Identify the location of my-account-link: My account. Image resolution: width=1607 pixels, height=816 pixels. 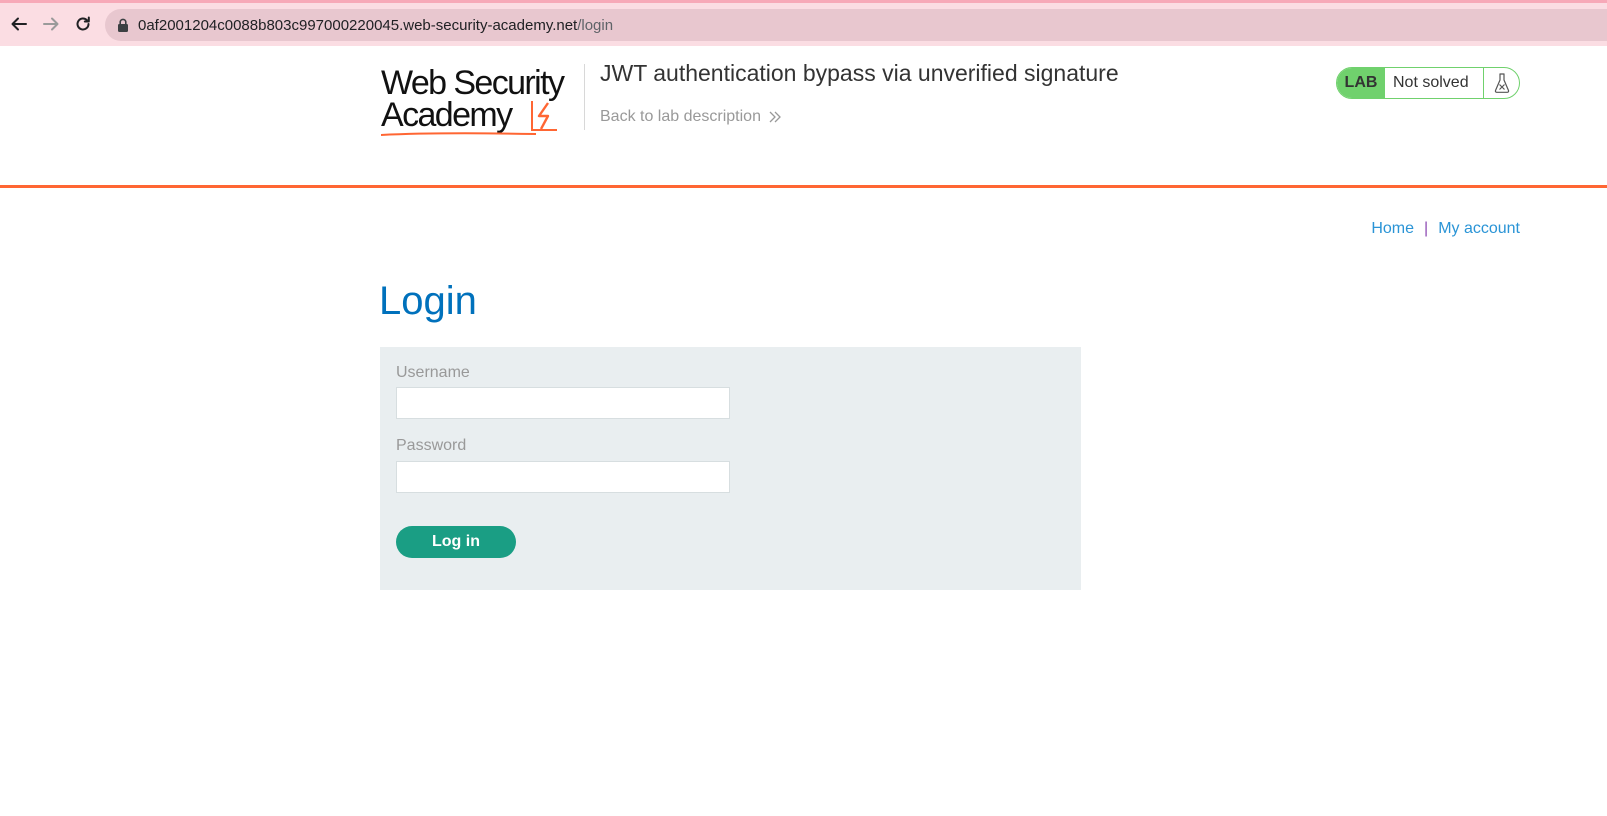
(1479, 229).